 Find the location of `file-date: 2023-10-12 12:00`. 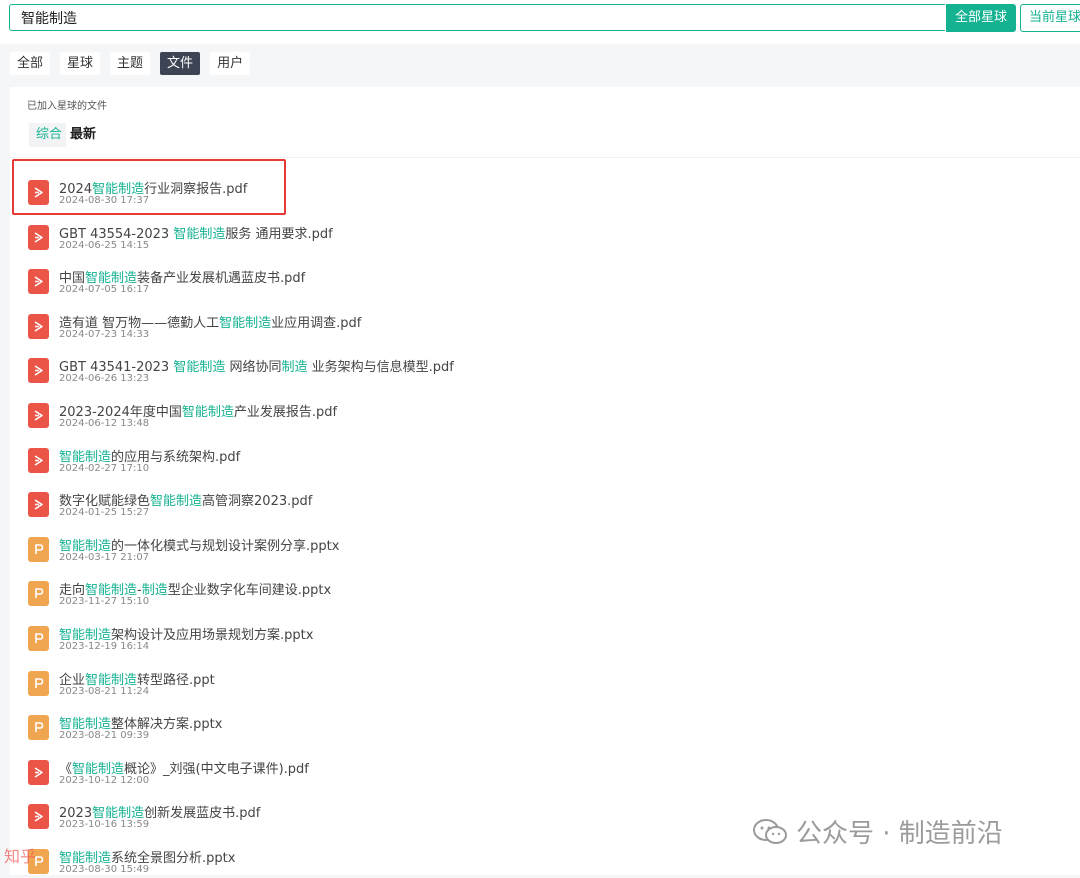

file-date: 2023-10-12 12:00 is located at coordinates (104, 780).